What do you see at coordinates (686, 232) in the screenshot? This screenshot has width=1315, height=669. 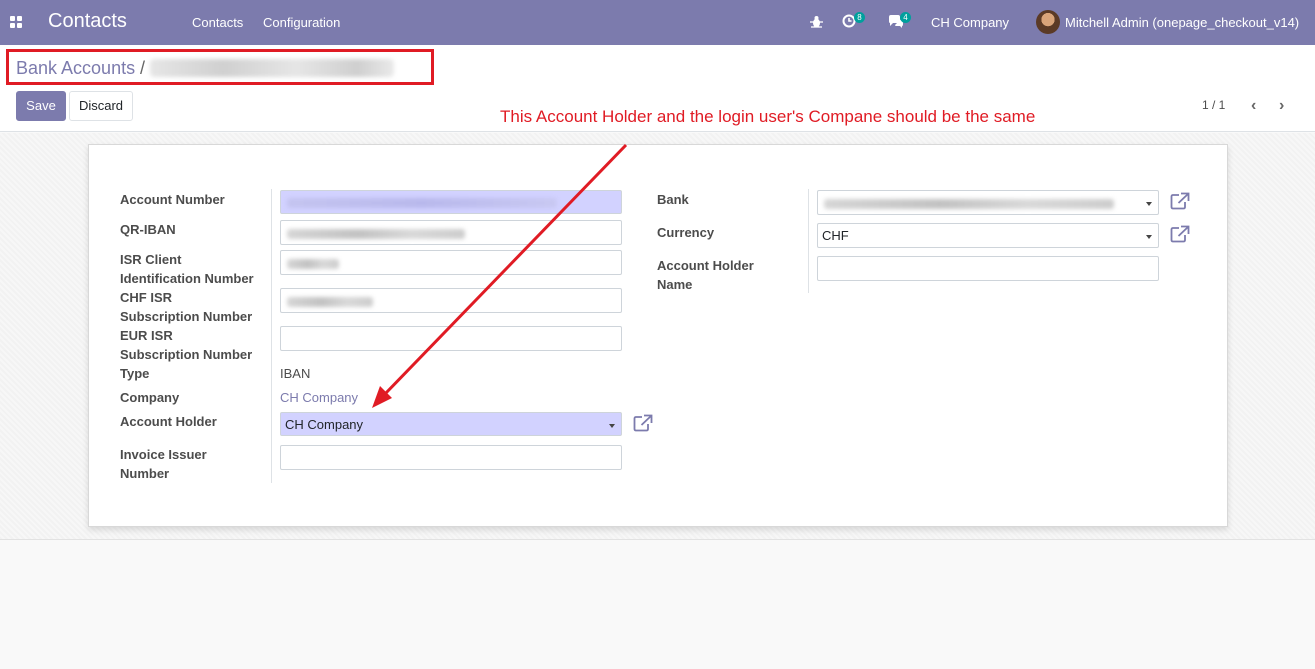 I see `label-currency: Currency` at bounding box center [686, 232].